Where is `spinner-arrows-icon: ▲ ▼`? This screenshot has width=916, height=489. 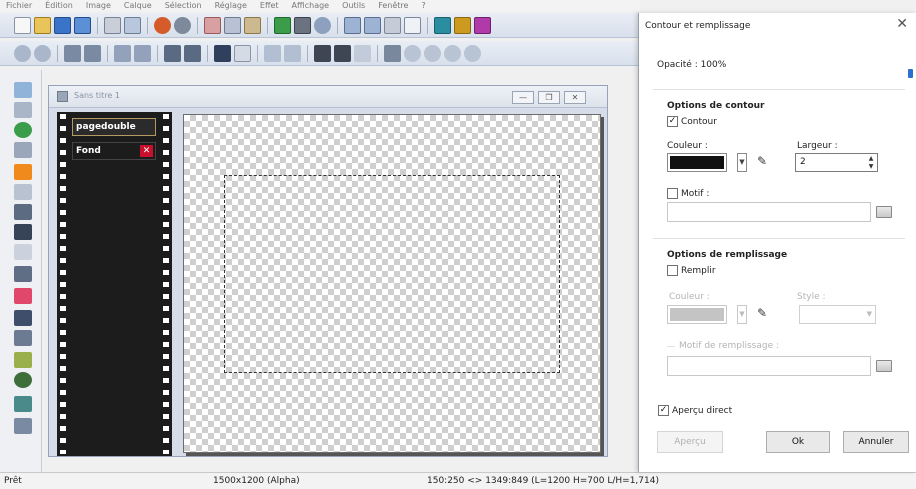
spinner-arrows-icon: ▲ ▼ is located at coordinates (871, 163).